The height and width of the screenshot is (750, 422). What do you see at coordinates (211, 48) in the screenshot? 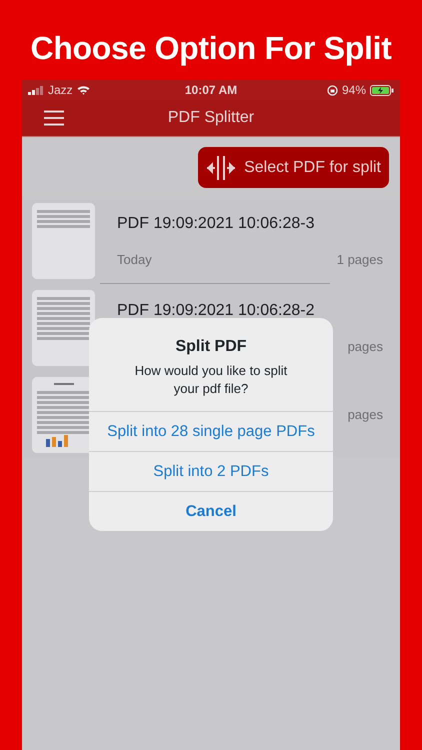
I see `headline: Choose Option For Split` at bounding box center [211, 48].